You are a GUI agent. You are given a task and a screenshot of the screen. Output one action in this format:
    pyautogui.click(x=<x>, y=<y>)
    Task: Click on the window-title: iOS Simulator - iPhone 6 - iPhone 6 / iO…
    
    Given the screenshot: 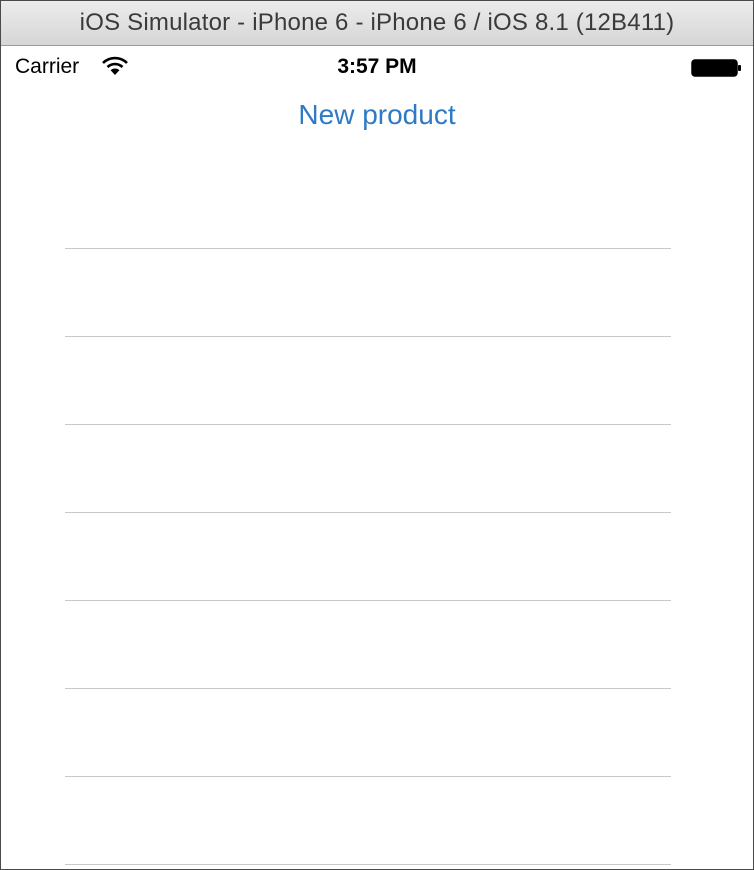 What is the action you would take?
    pyautogui.click(x=377, y=22)
    